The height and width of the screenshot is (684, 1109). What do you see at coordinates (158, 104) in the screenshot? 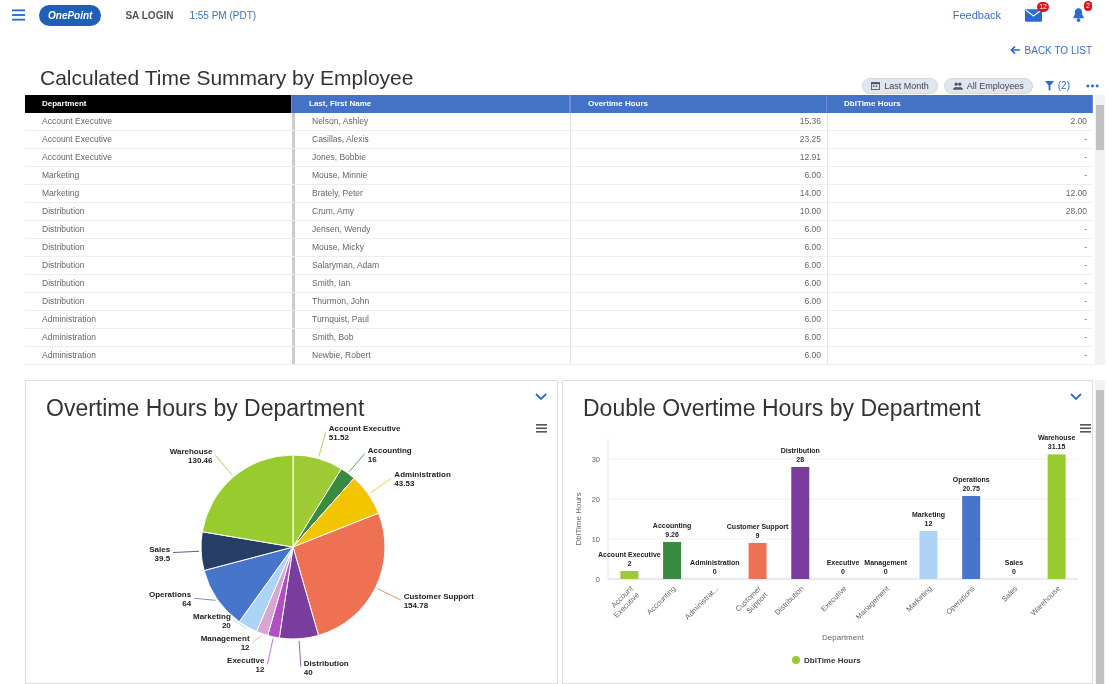
I see `column-header: Department` at bounding box center [158, 104].